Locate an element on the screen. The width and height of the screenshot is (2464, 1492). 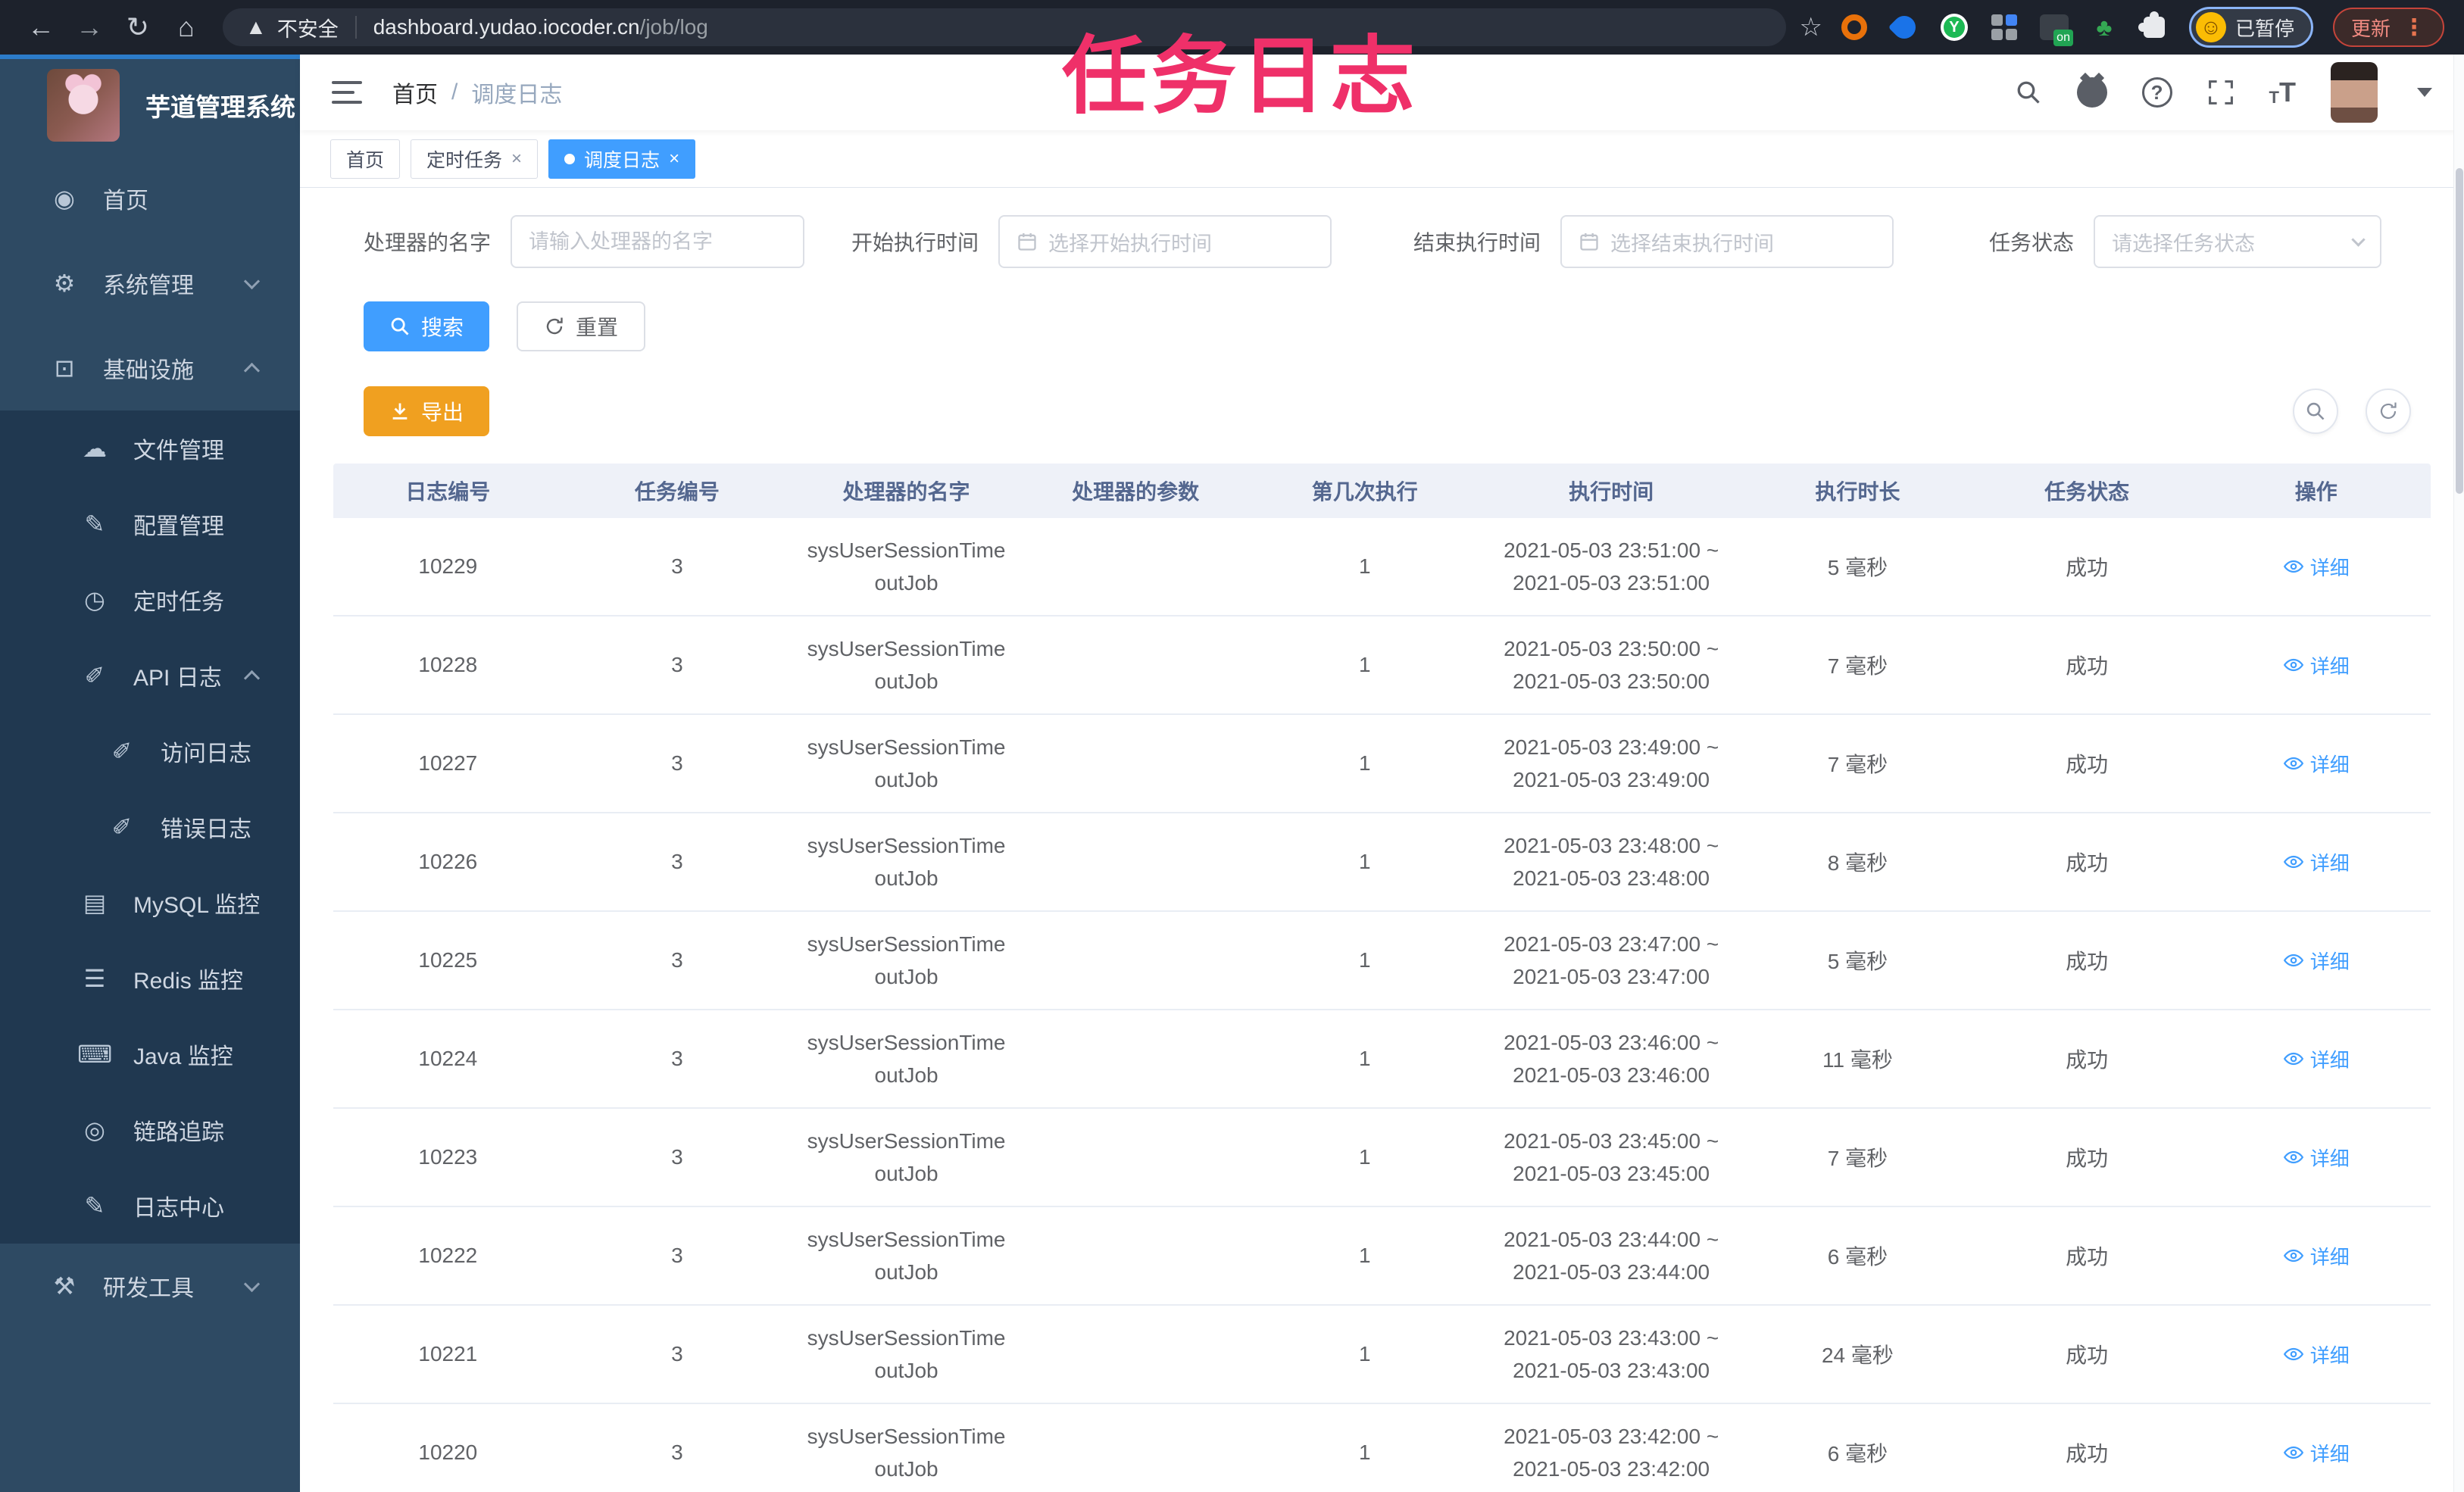
cell-handler-name: sysUserSessionTimeoutJob is located at coordinates (906, 1157).